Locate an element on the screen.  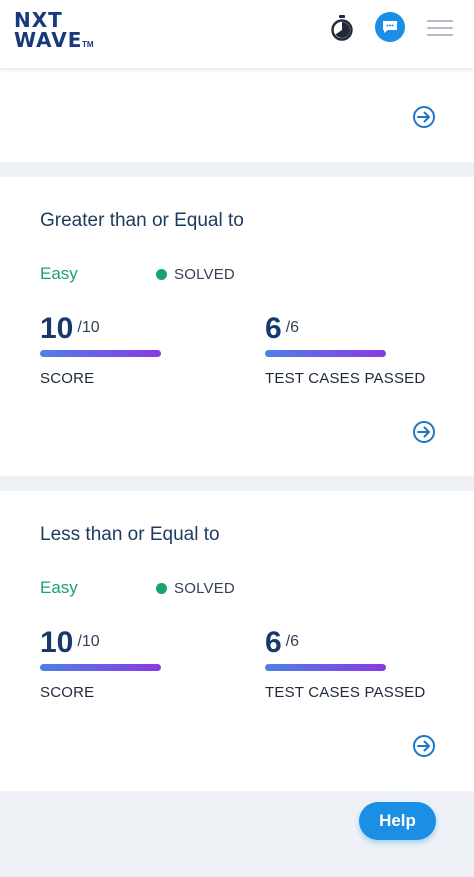
problem-title: Greater than or Equal to is located at coordinates (142, 220).